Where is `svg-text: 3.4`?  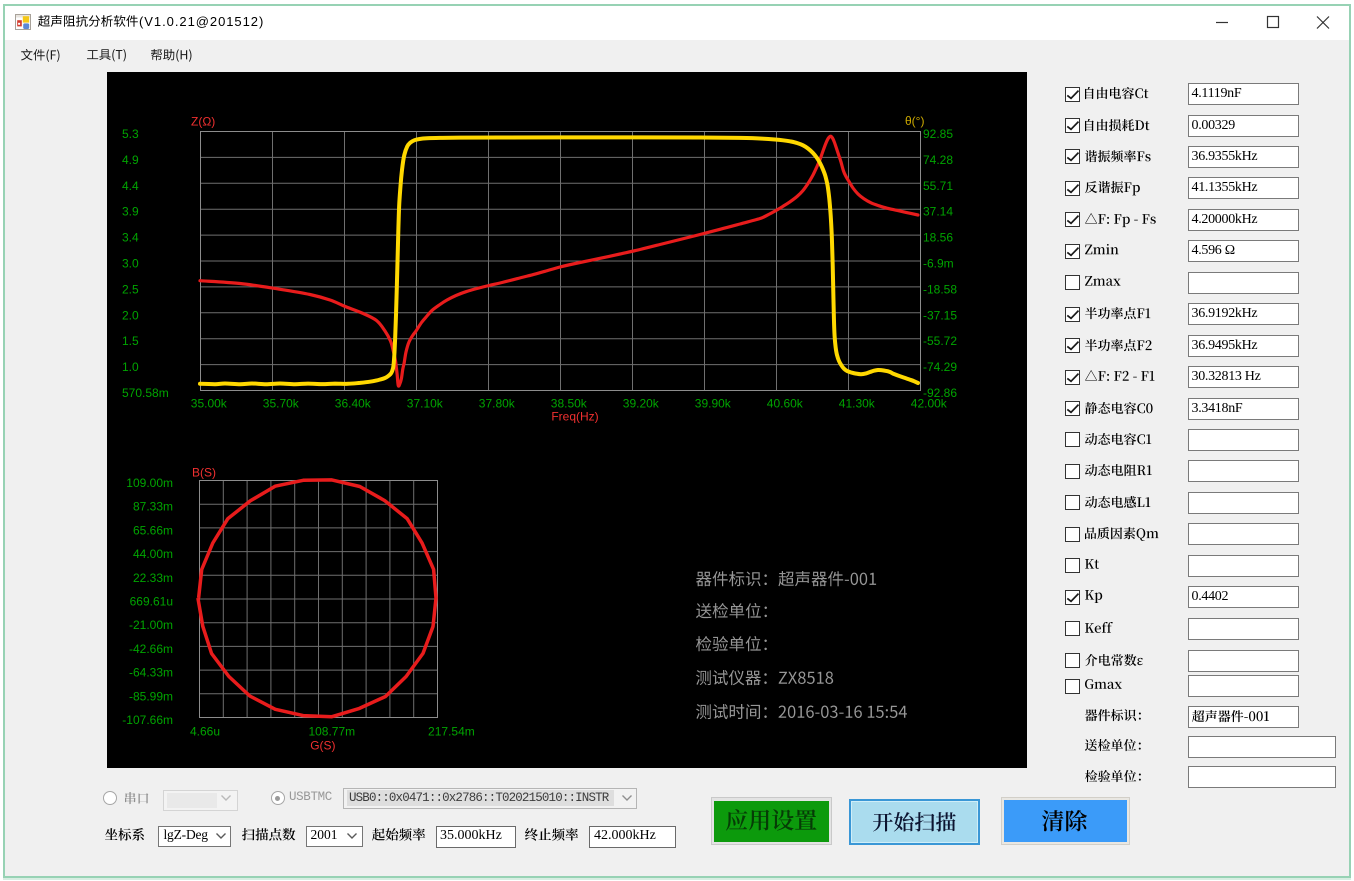
svg-text: 3.4 is located at coordinates (130, 238).